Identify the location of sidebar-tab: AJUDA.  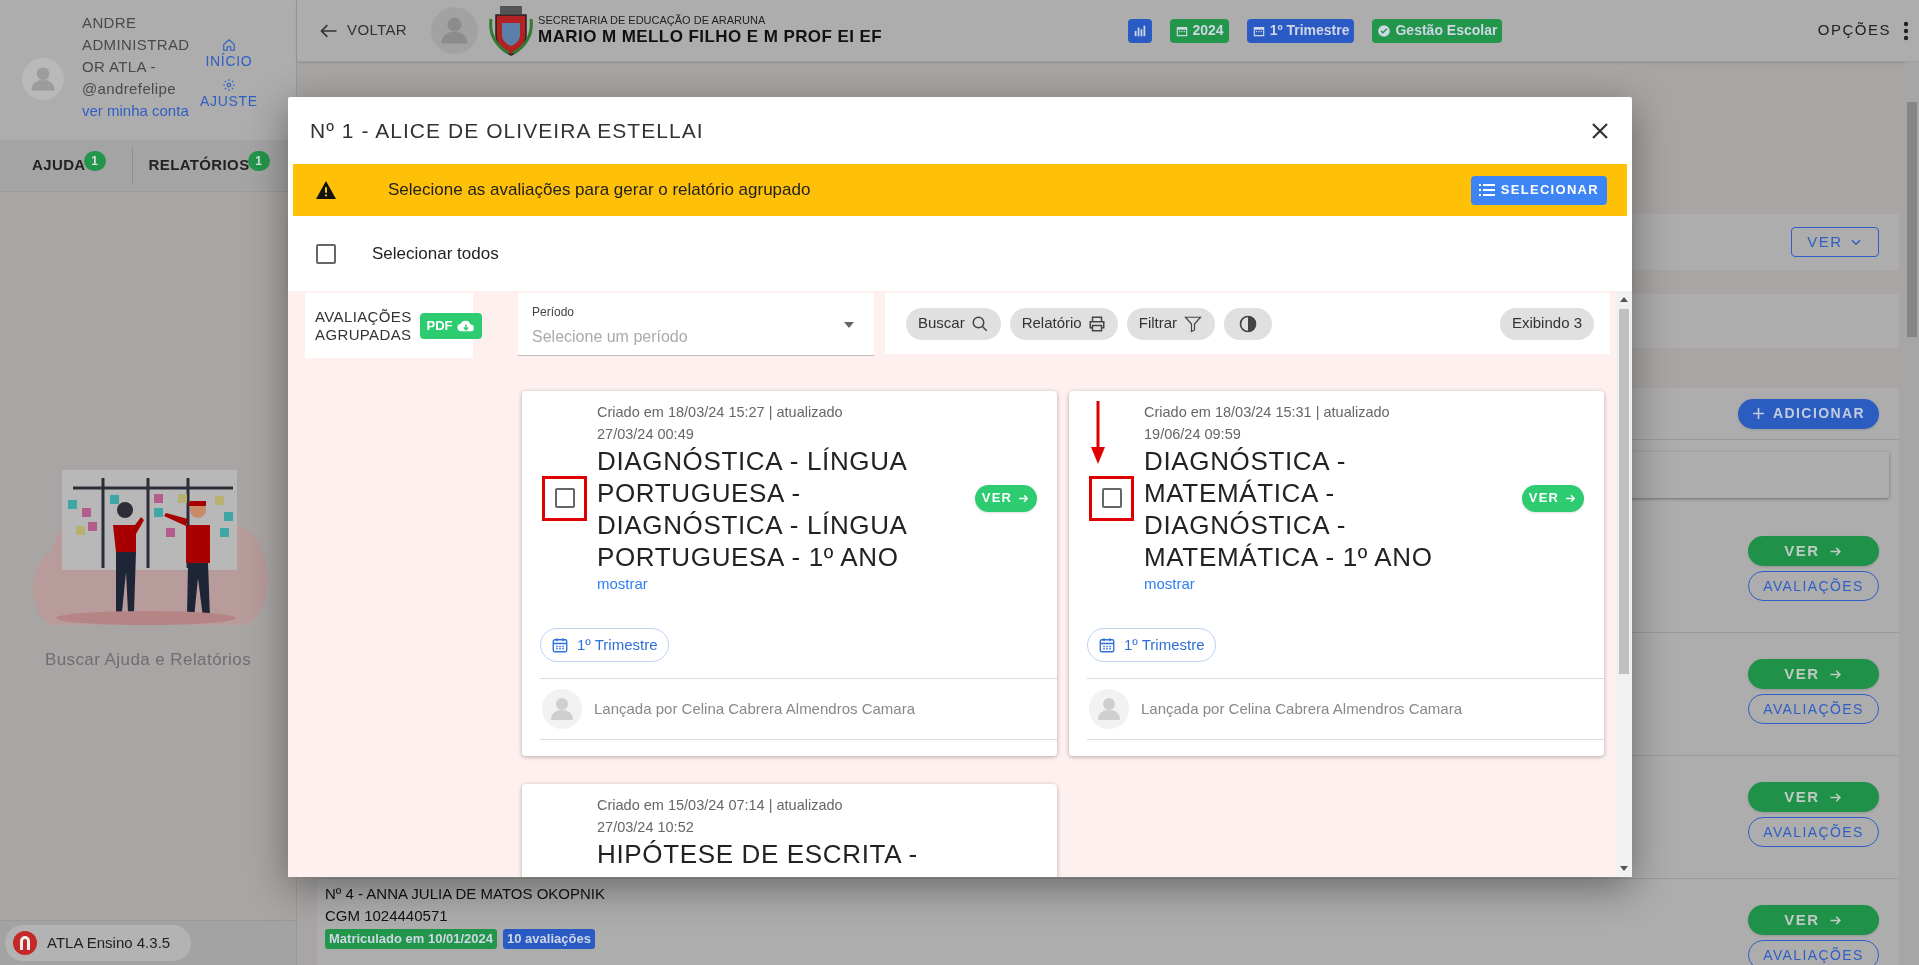
(59, 165).